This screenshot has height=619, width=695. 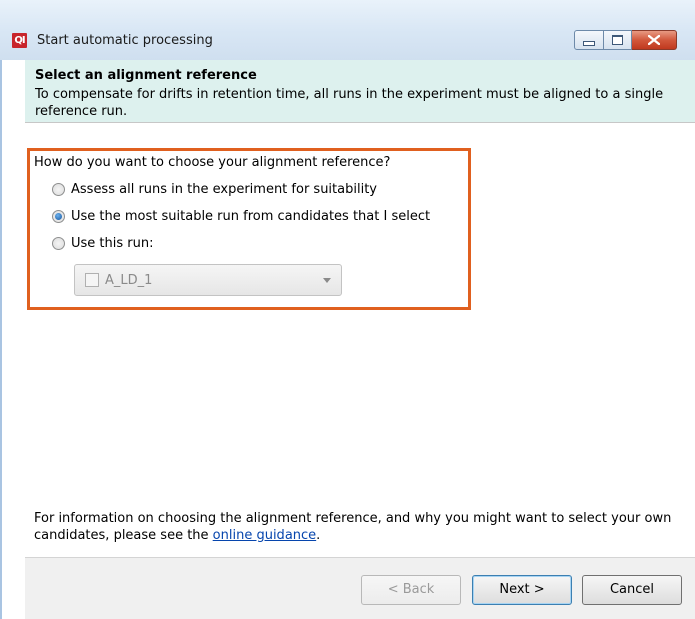 I want to click on next-button: Next >, so click(x=522, y=590).